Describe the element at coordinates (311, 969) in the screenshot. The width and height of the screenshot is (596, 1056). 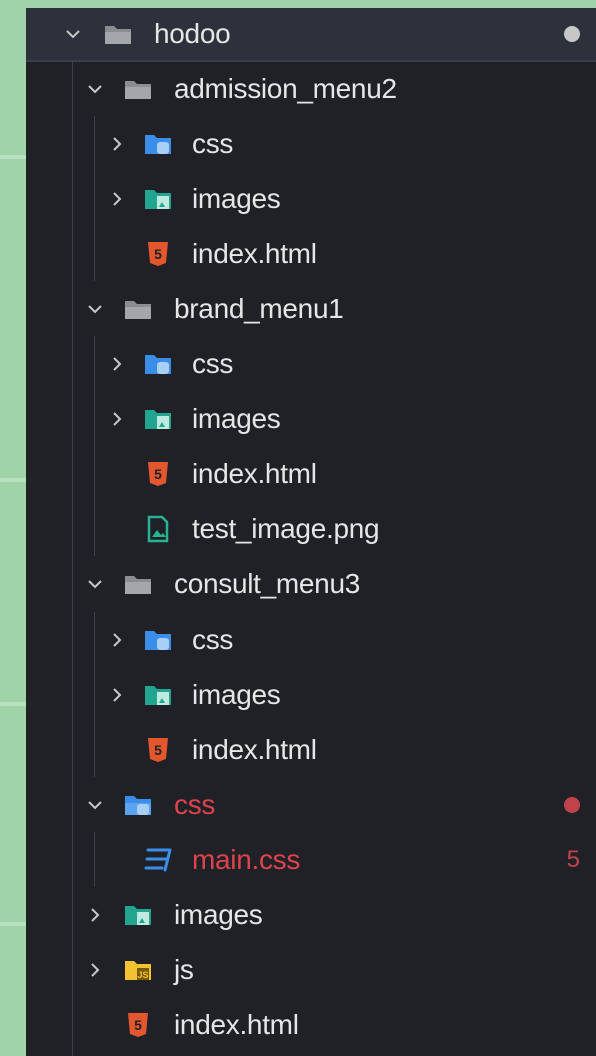
I see `tree-folder-js: JS js` at that location.